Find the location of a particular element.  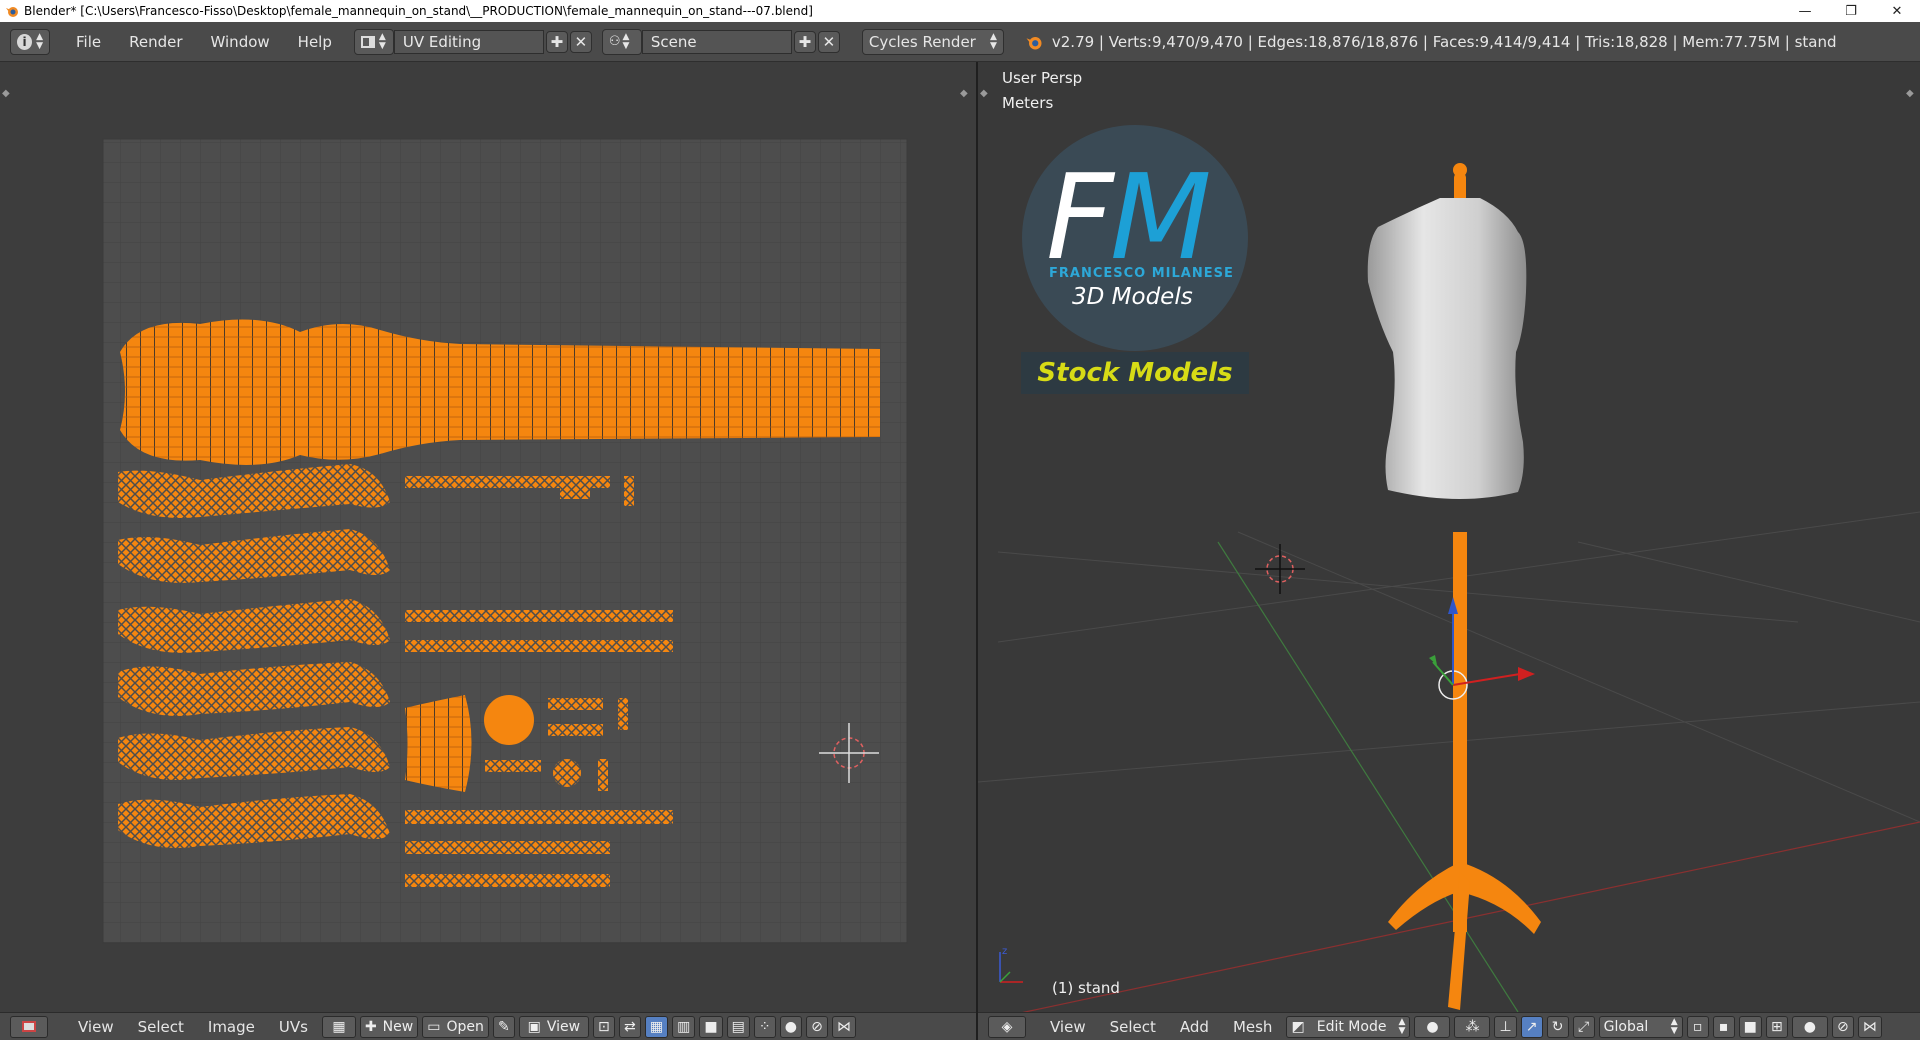

scale-manipulator-button: ⤢ is located at coordinates (1583, 1026).